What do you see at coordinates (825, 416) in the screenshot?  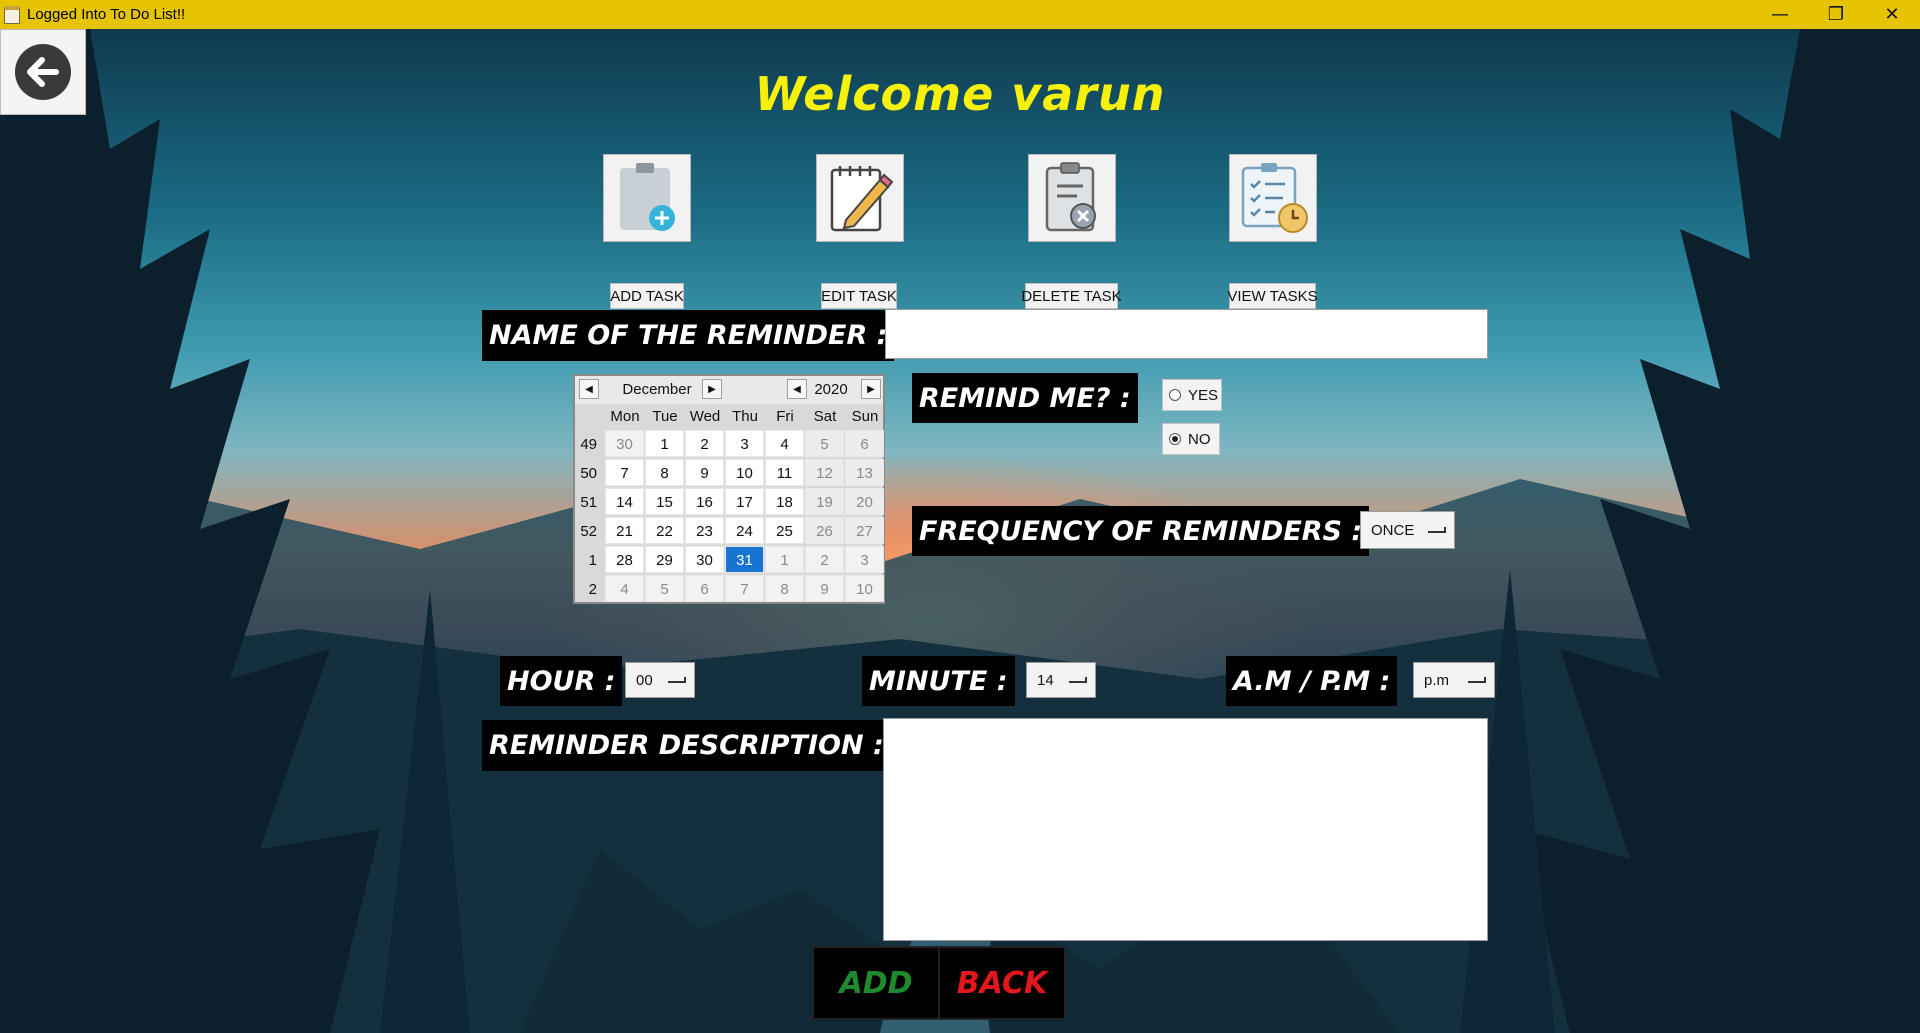 I see `weekday-header: Sat` at bounding box center [825, 416].